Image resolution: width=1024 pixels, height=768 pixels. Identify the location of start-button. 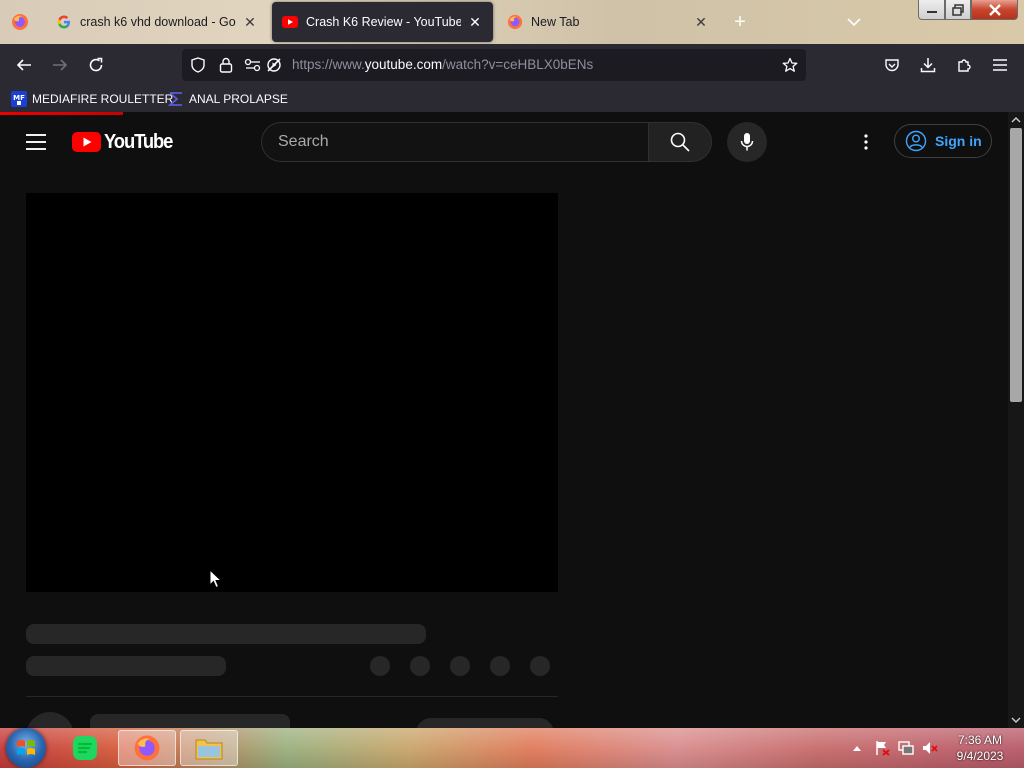
(26, 748).